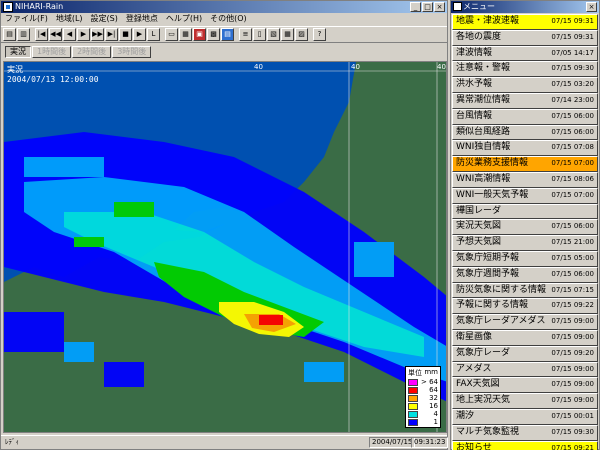 The width and height of the screenshot is (600, 450). Describe the element at coordinates (439, 7) in the screenshot. I see `close-button: ×` at that location.